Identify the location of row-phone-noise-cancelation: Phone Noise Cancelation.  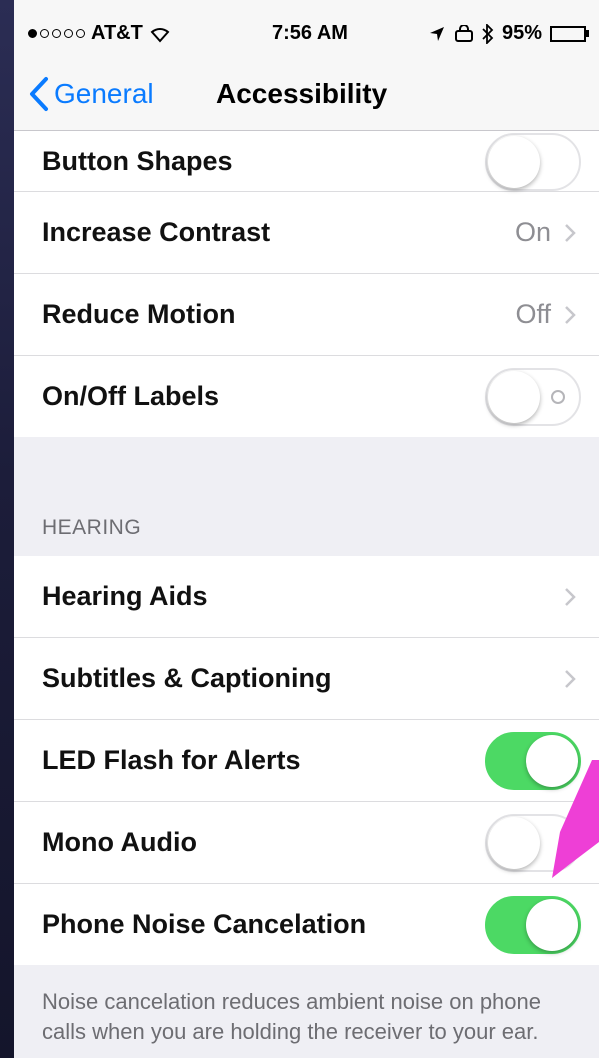
(306, 924).